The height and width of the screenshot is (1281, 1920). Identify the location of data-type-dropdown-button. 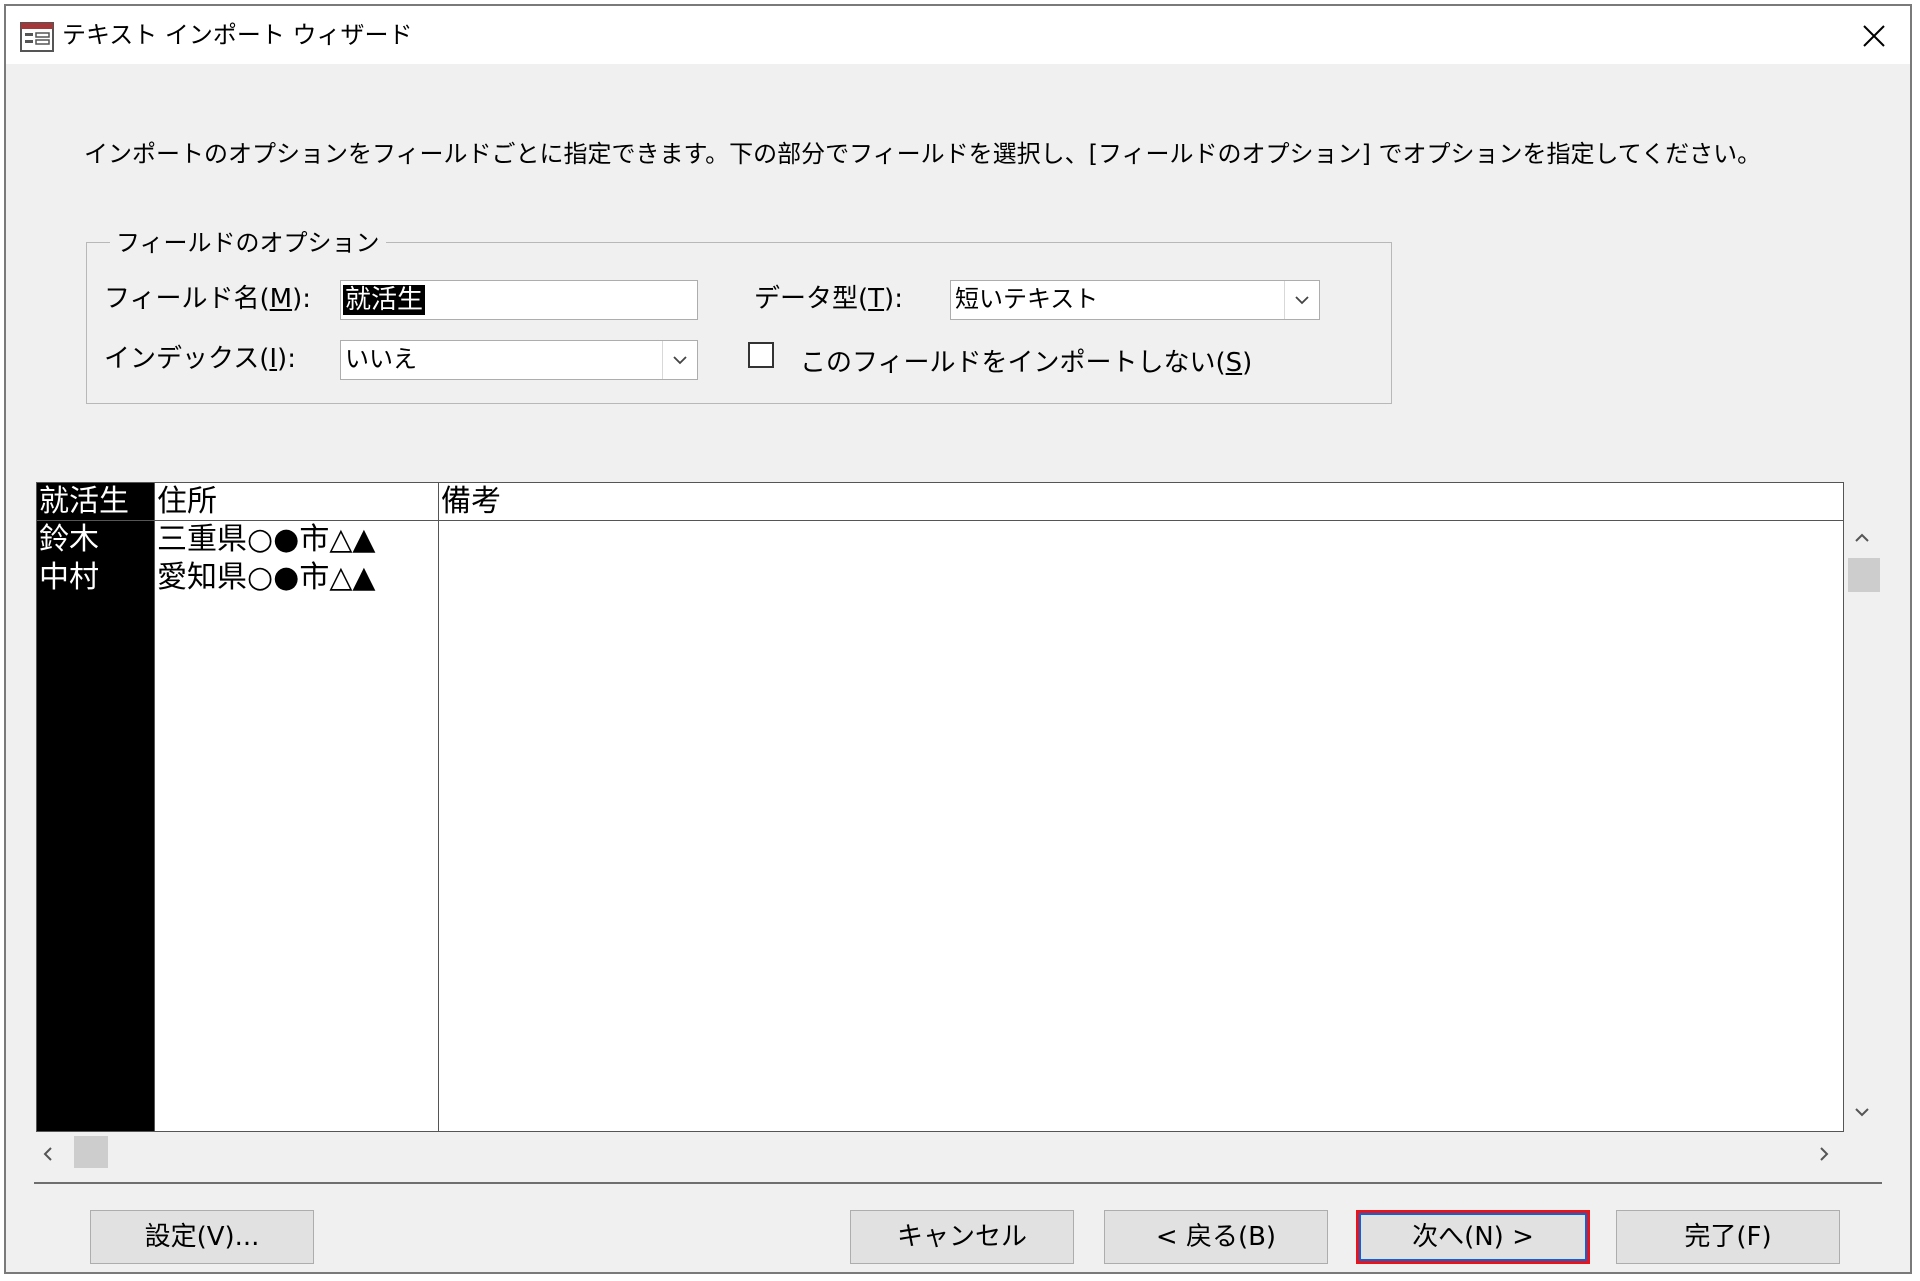
(1301, 300).